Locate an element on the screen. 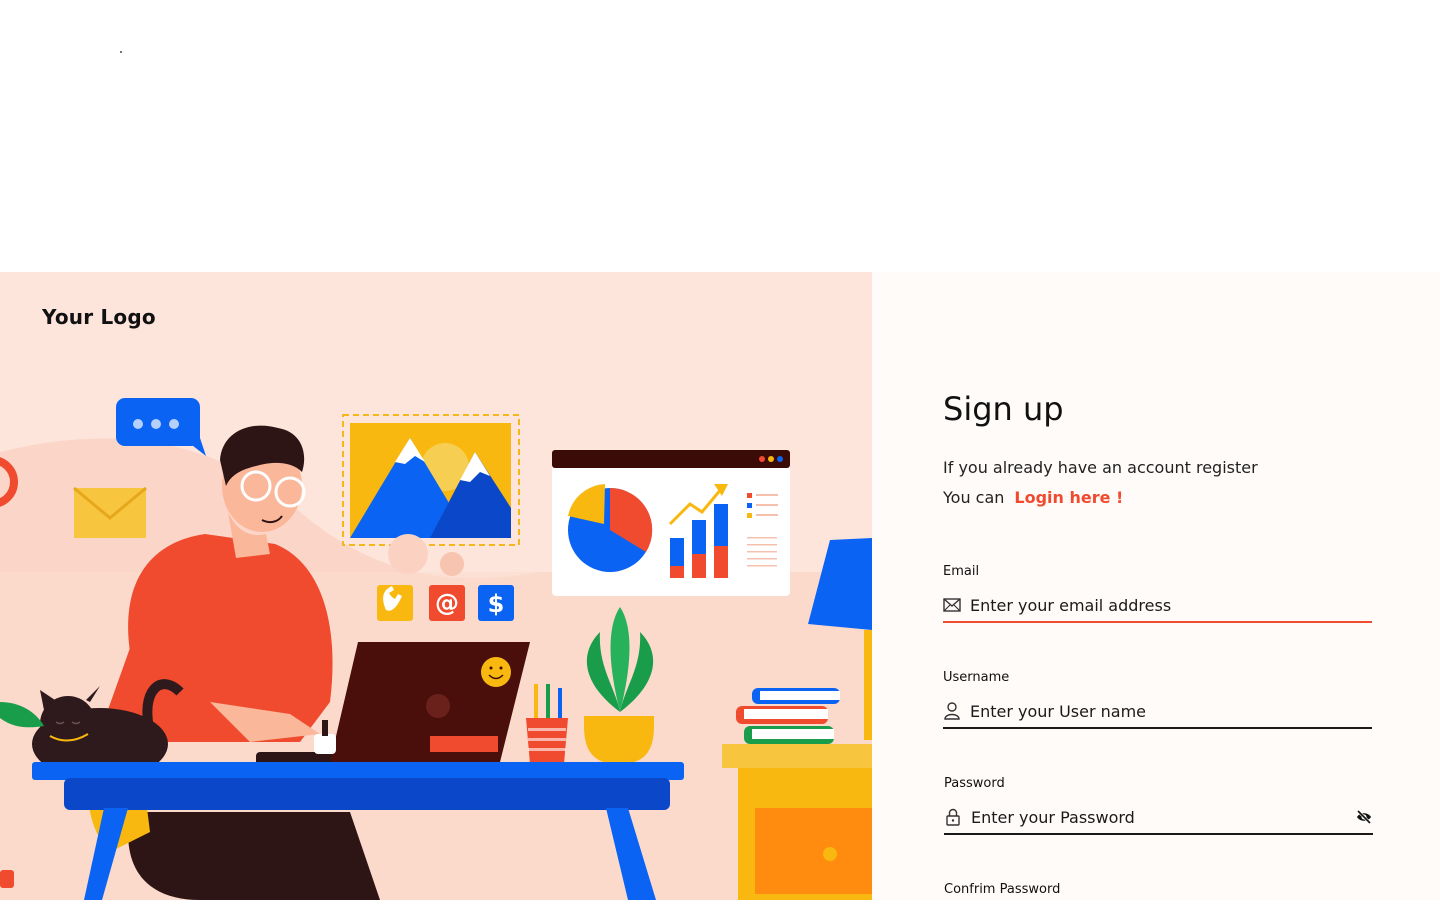  login-prompt: You can Login here ! is located at coordinates (1033, 497).